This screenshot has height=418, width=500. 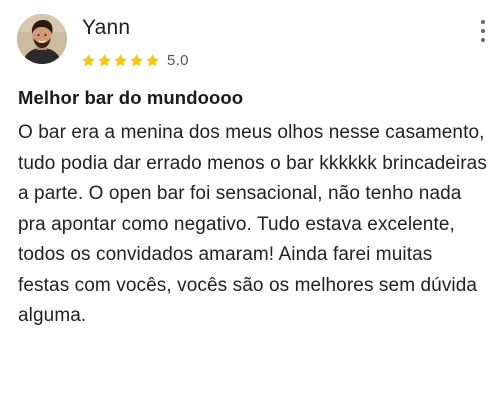 What do you see at coordinates (106, 28) in the screenshot?
I see `author-name: Yann` at bounding box center [106, 28].